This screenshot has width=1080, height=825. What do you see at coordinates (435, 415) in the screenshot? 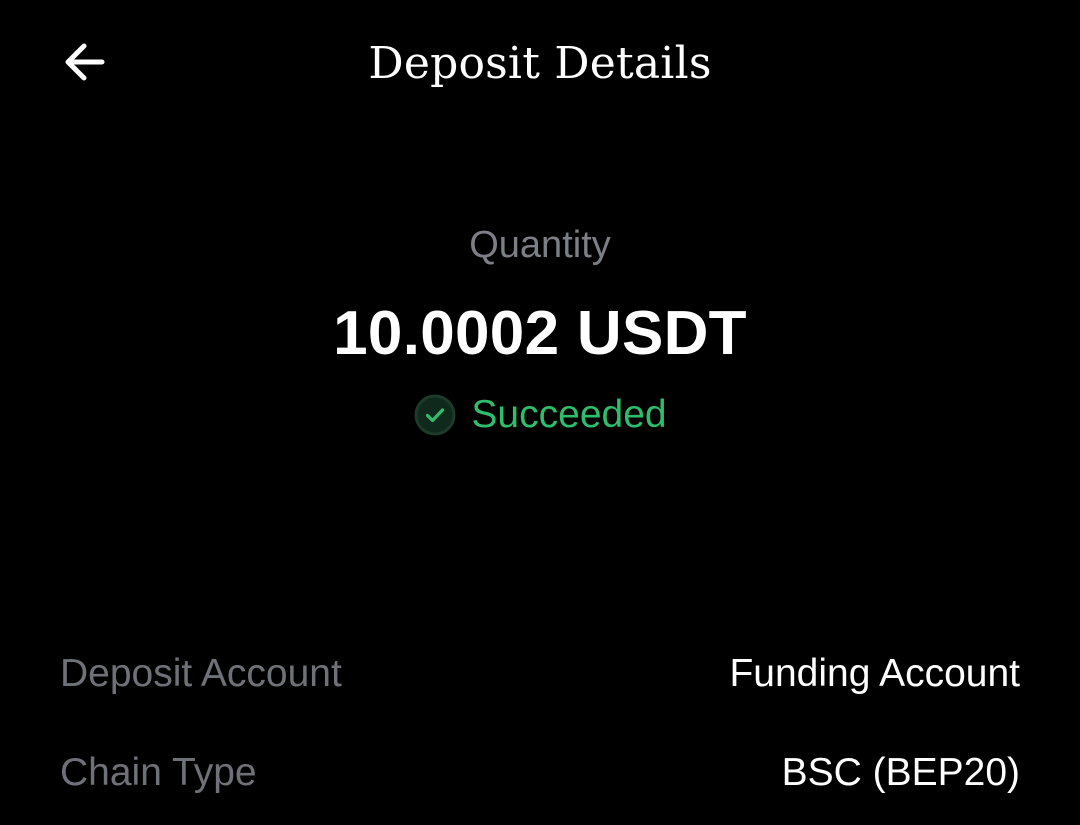
I see `check-circle-icon` at bounding box center [435, 415].